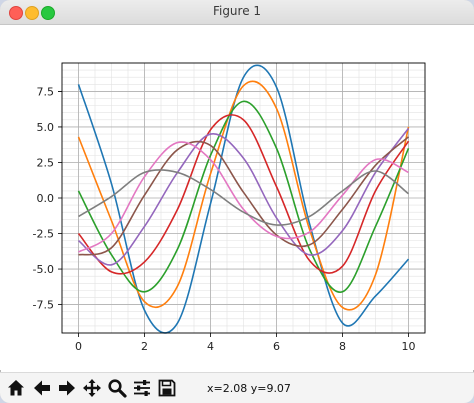 Image resolution: width=474 pixels, height=403 pixels. Describe the element at coordinates (210, 346) in the screenshot. I see `x-tick-label: 4` at that location.